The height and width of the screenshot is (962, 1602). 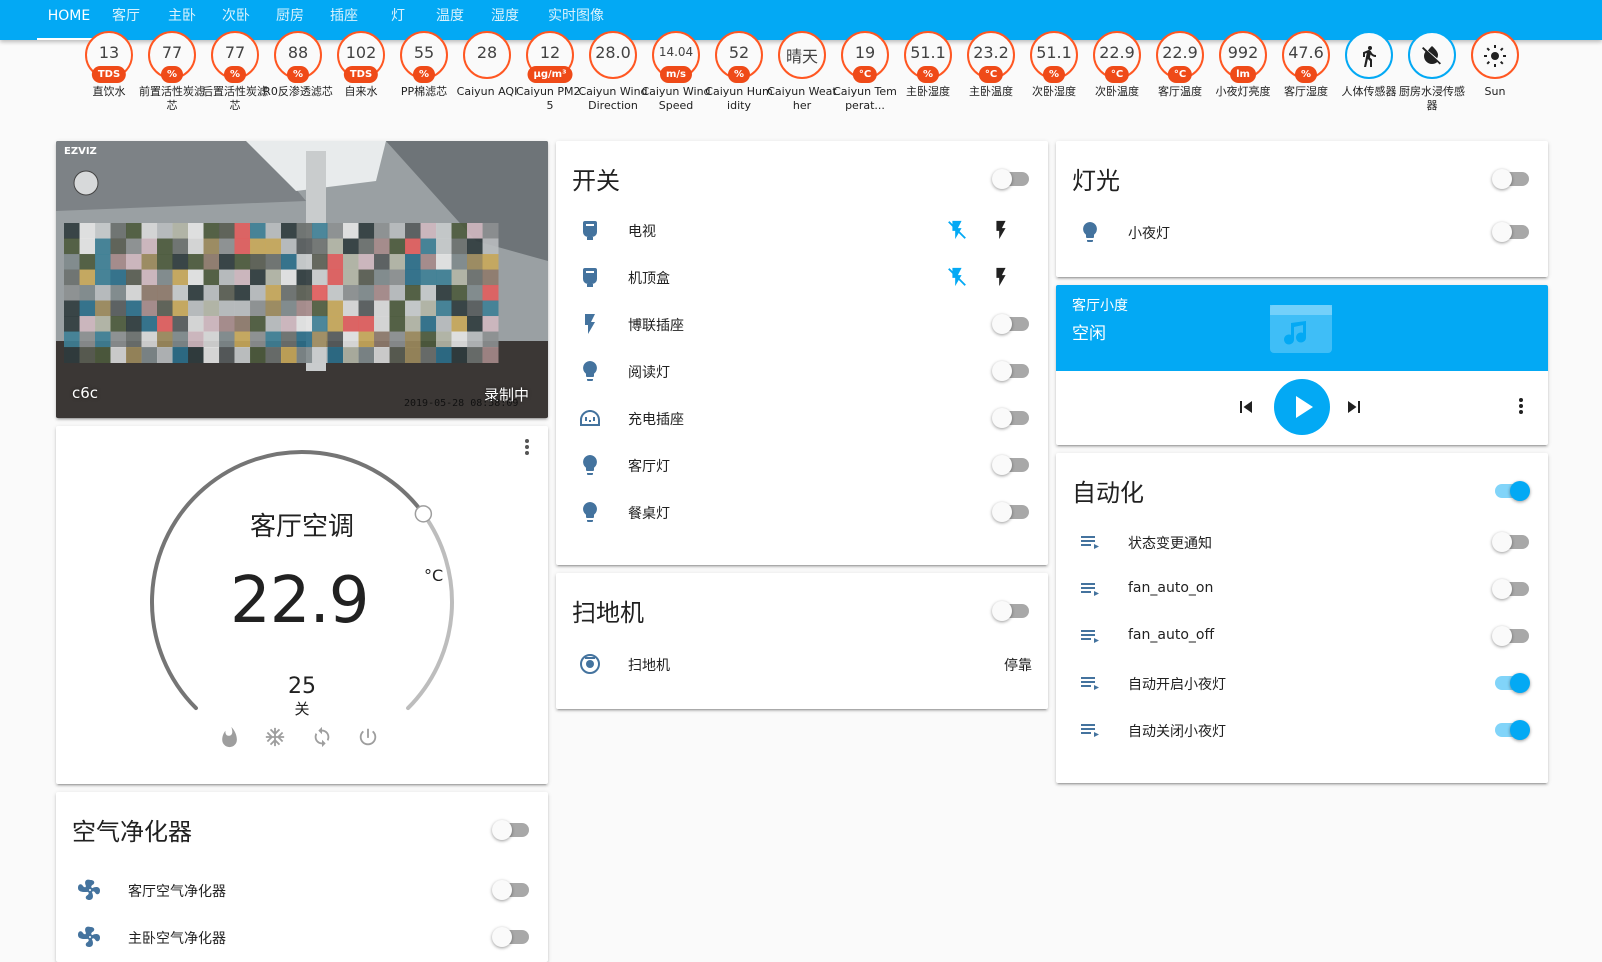 What do you see at coordinates (424, 52) in the screenshot?
I see `badge-value: 55` at bounding box center [424, 52].